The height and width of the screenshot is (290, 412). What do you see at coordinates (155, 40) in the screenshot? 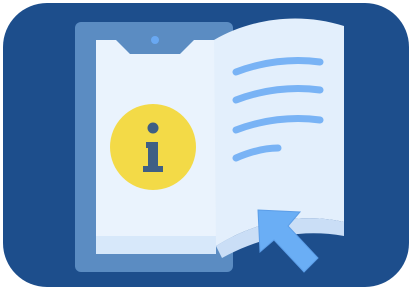
I see `notch-dot` at bounding box center [155, 40].